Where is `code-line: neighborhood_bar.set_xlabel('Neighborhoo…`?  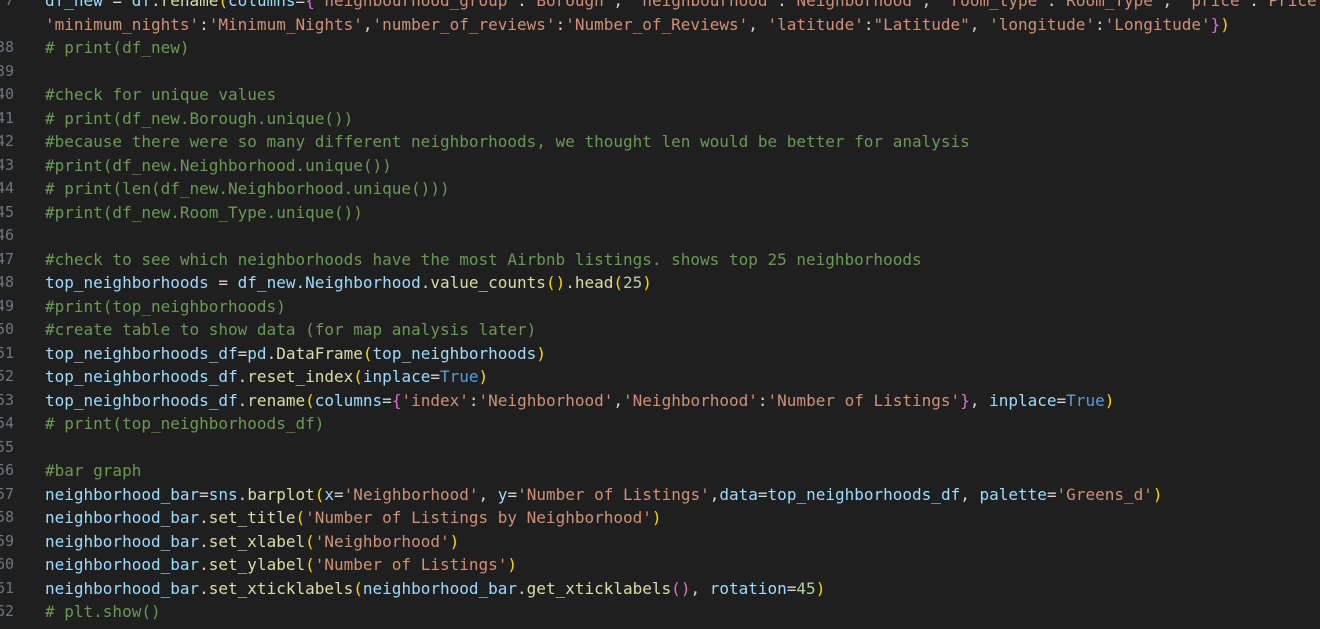
code-line: neighborhood_bar.set_xlabel('Neighborhoo… is located at coordinates (252, 542).